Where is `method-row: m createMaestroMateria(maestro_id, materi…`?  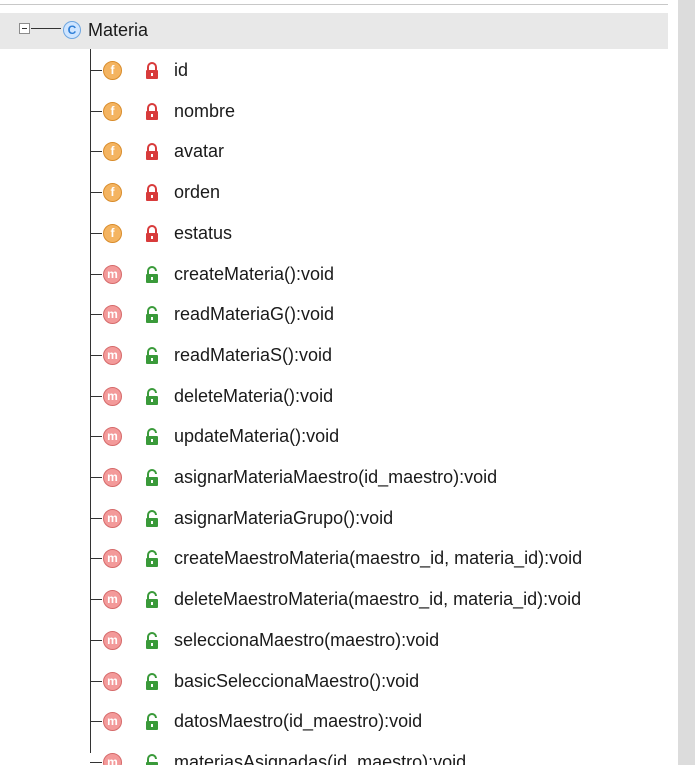
method-row: m createMaestroMateria(maestro_id, materi… is located at coordinates (334, 558).